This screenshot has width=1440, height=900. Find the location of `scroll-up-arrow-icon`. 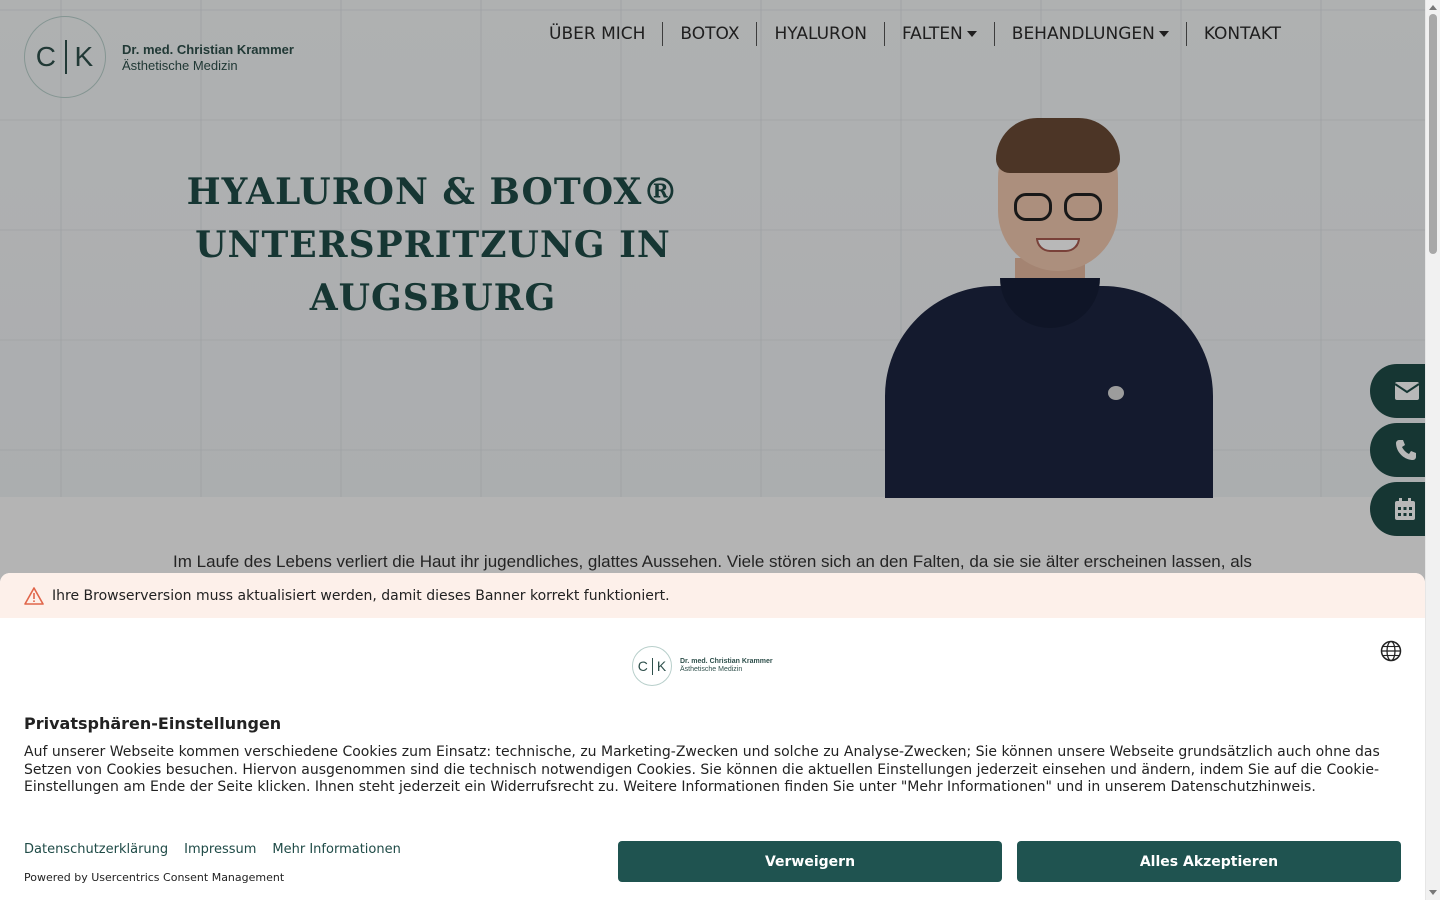

scroll-up-arrow-icon is located at coordinates (1433, 7).